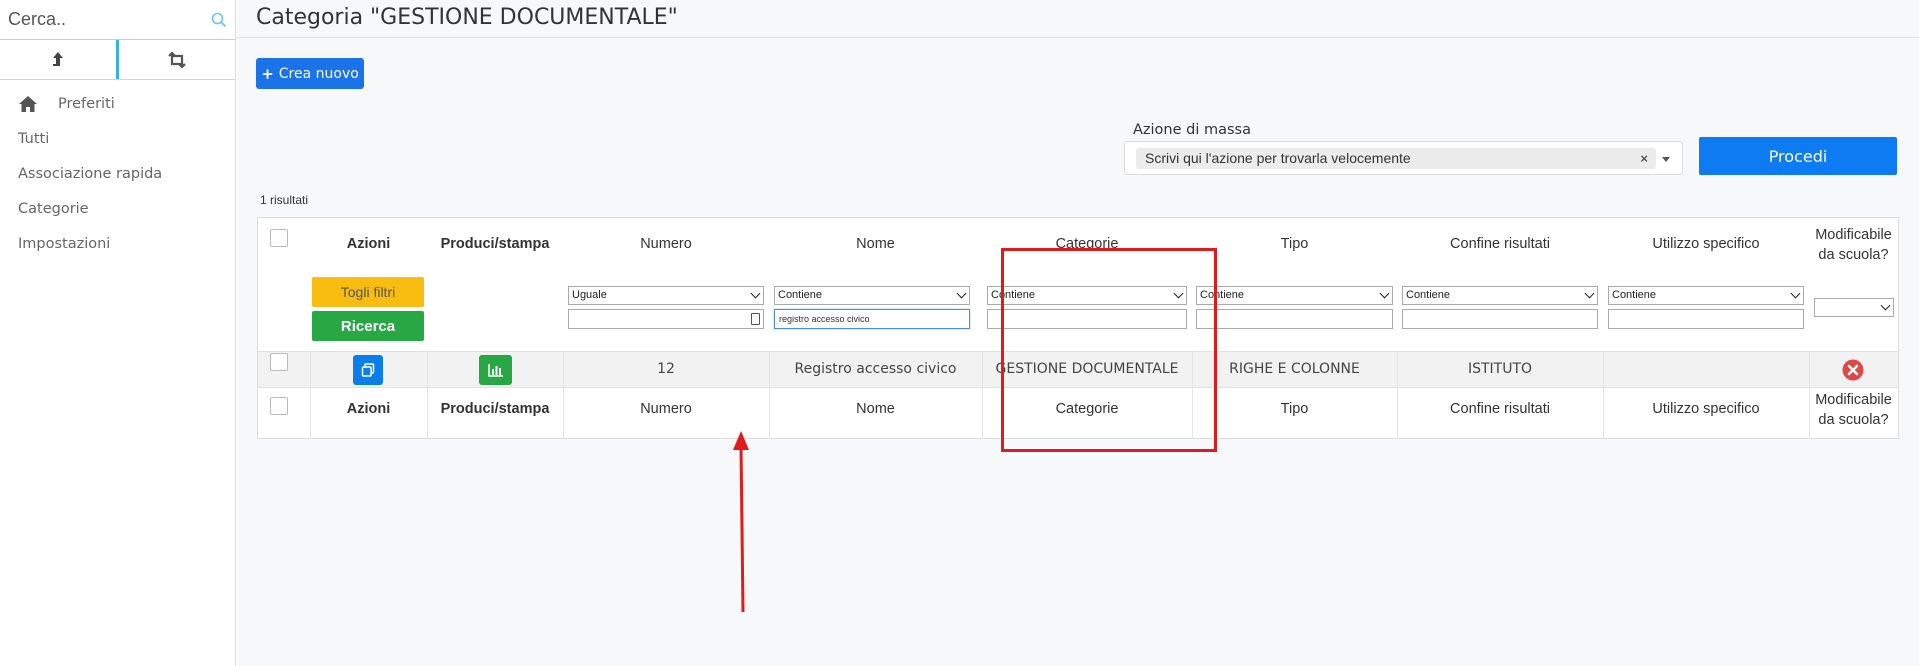  I want to click on produce-print-button, so click(495, 370).